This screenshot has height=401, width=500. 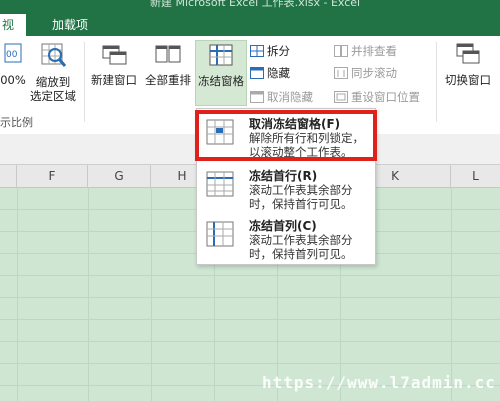 I want to click on tab-addins: 加载项, so click(x=70, y=25).